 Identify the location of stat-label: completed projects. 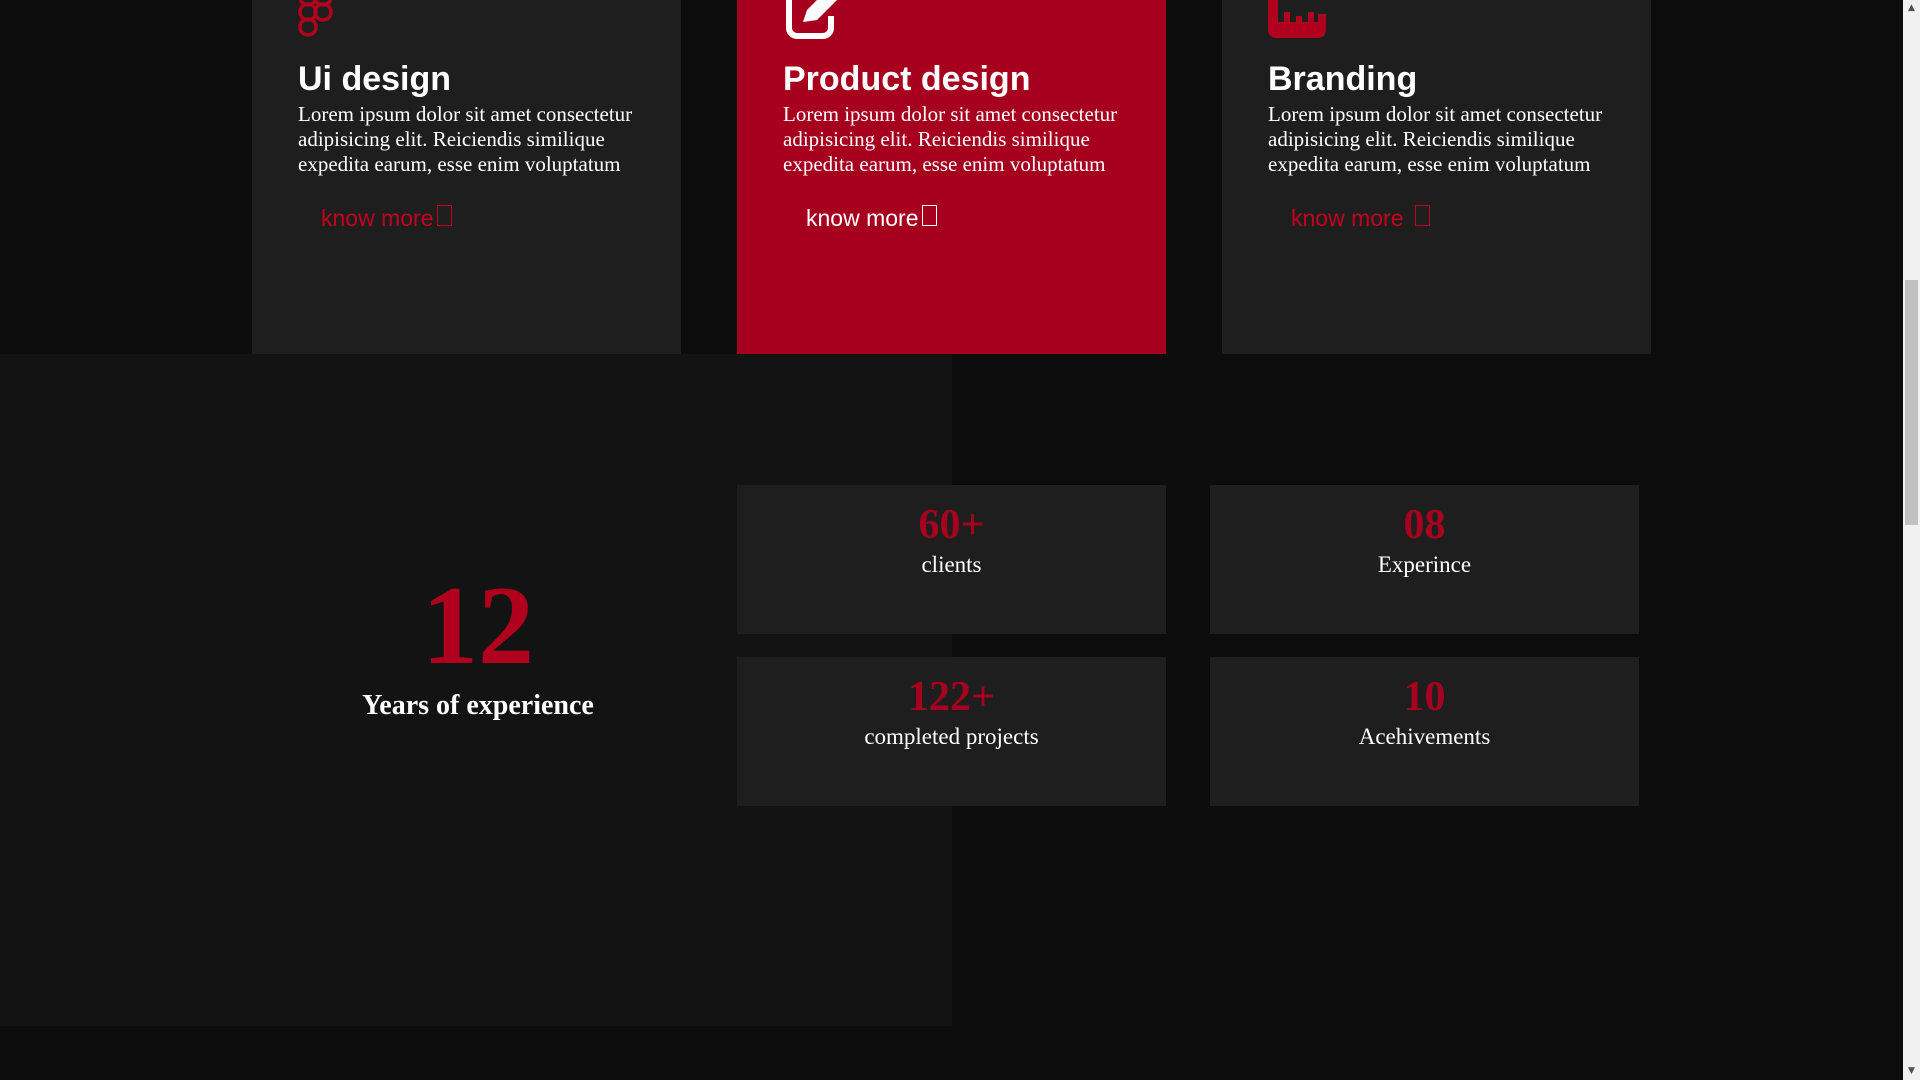
(951, 736).